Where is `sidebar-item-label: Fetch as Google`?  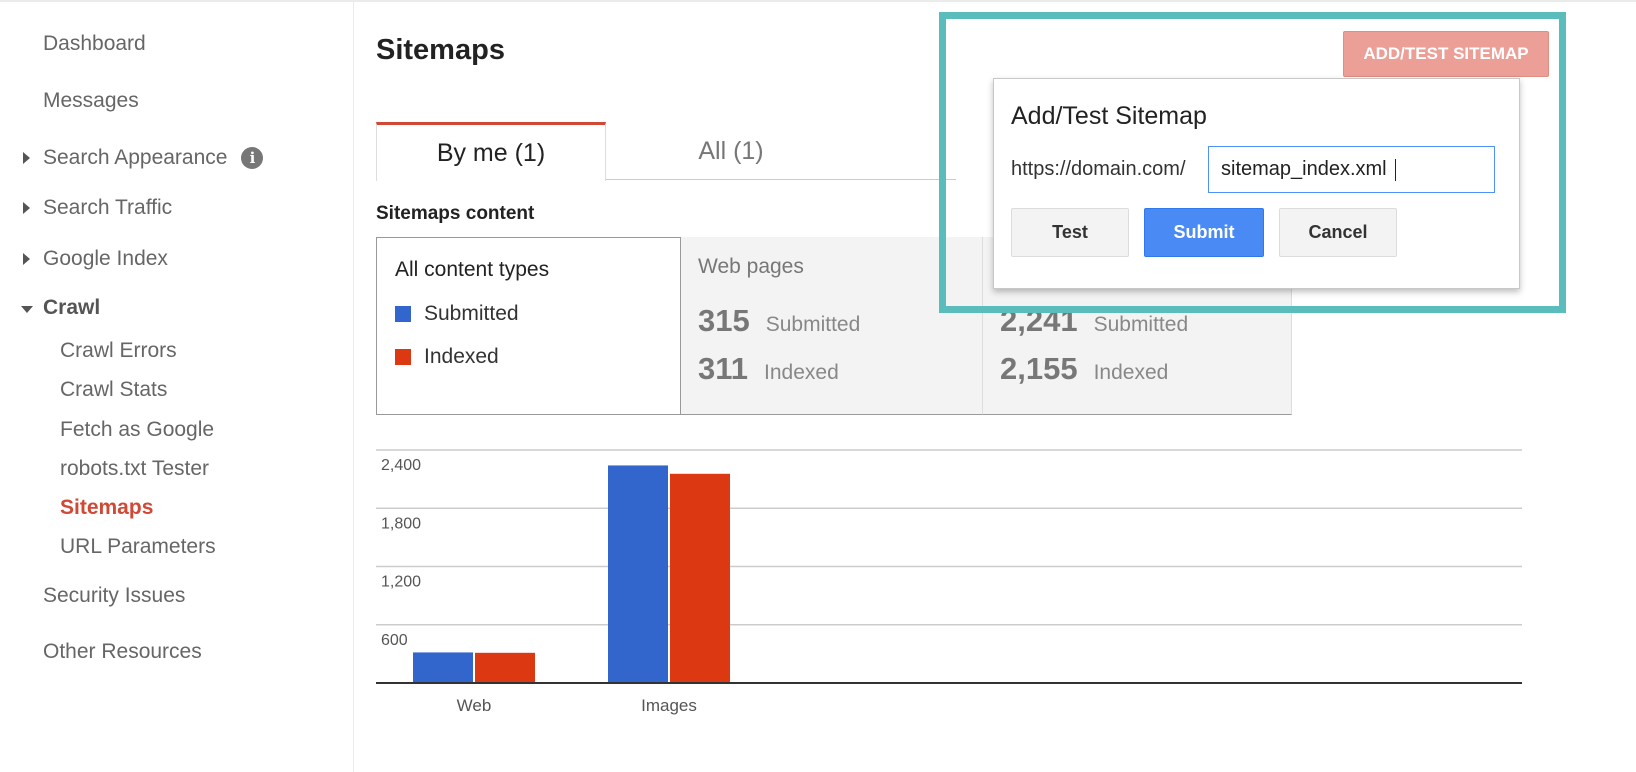 sidebar-item-label: Fetch as Google is located at coordinates (137, 429).